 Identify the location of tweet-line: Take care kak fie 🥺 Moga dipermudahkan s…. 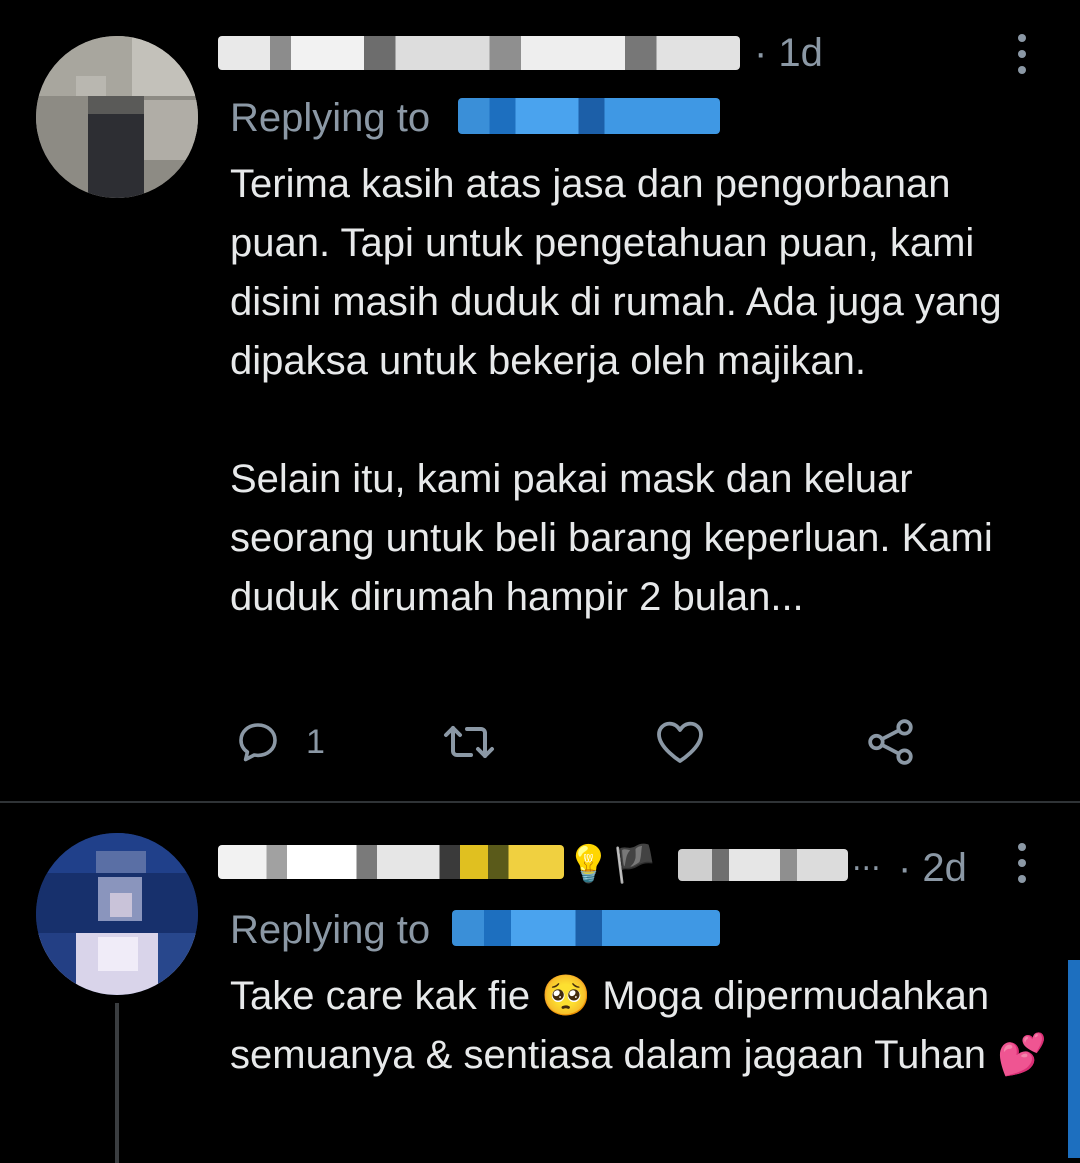
(640, 1026).